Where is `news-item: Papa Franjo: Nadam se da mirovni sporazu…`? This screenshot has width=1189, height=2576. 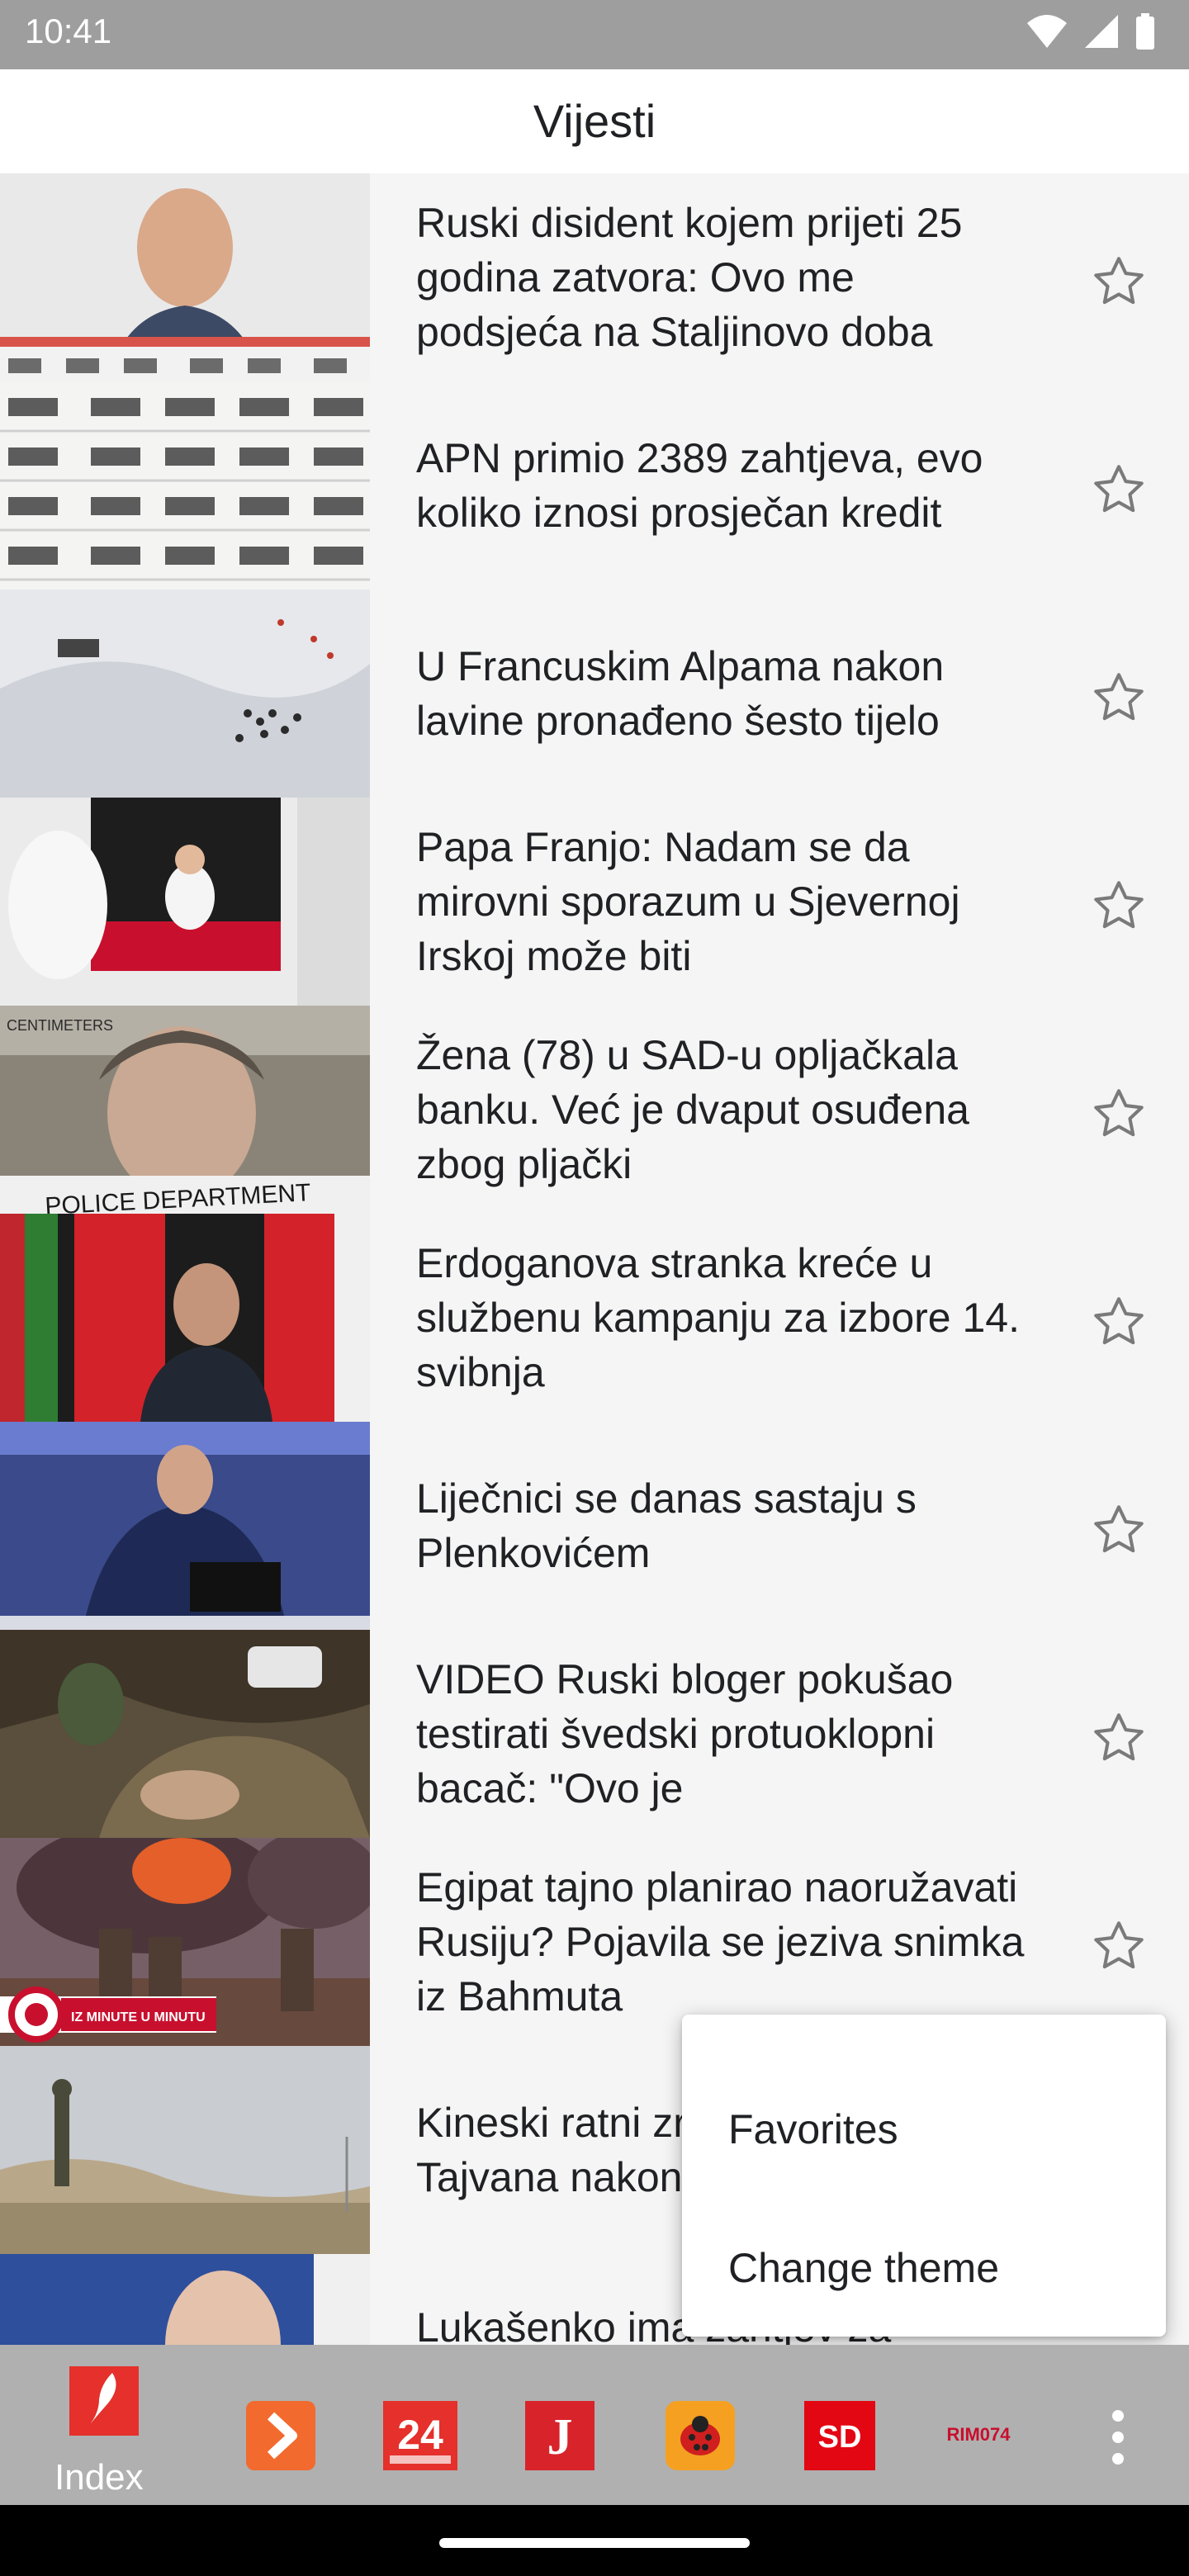
news-item: Papa Franjo: Nadam se da mirovni sporazu… is located at coordinates (594, 902).